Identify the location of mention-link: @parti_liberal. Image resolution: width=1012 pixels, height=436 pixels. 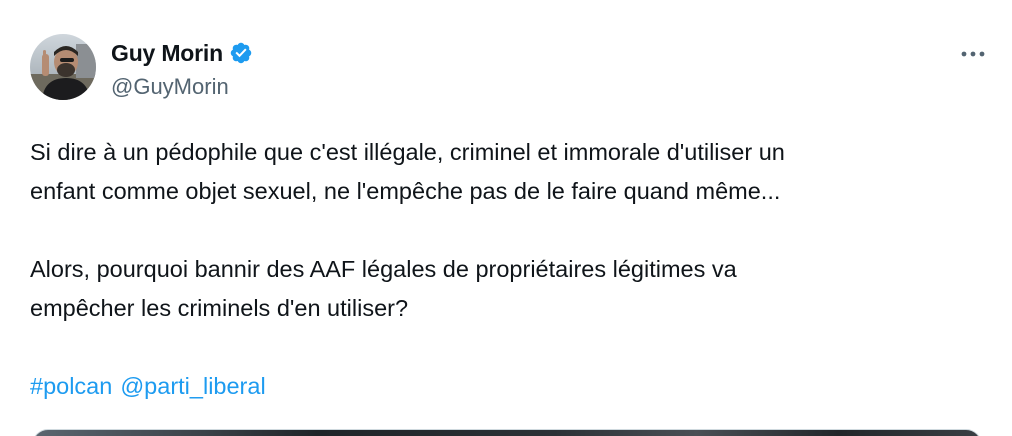
(192, 386).